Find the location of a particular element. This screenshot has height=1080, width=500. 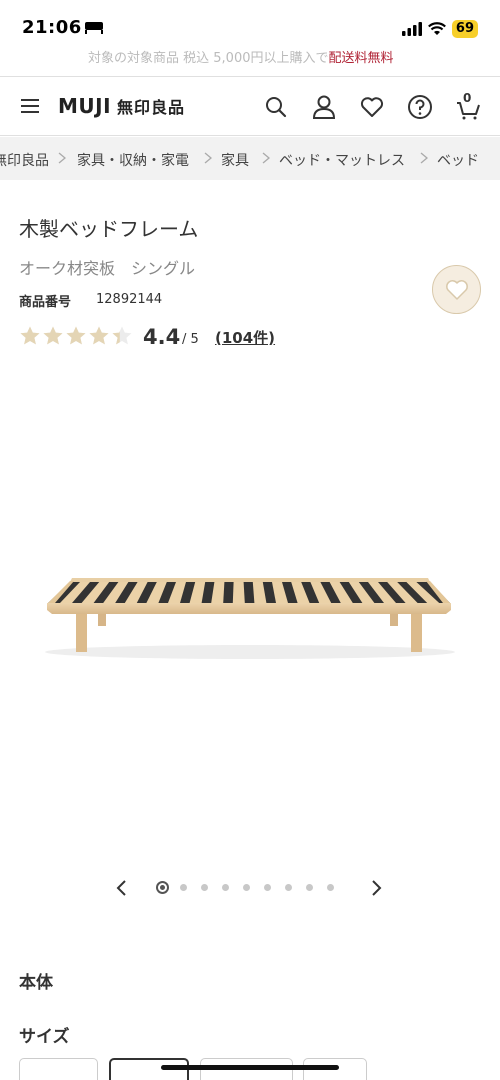

promo-text-red: 配送料無料 is located at coordinates (361, 57).